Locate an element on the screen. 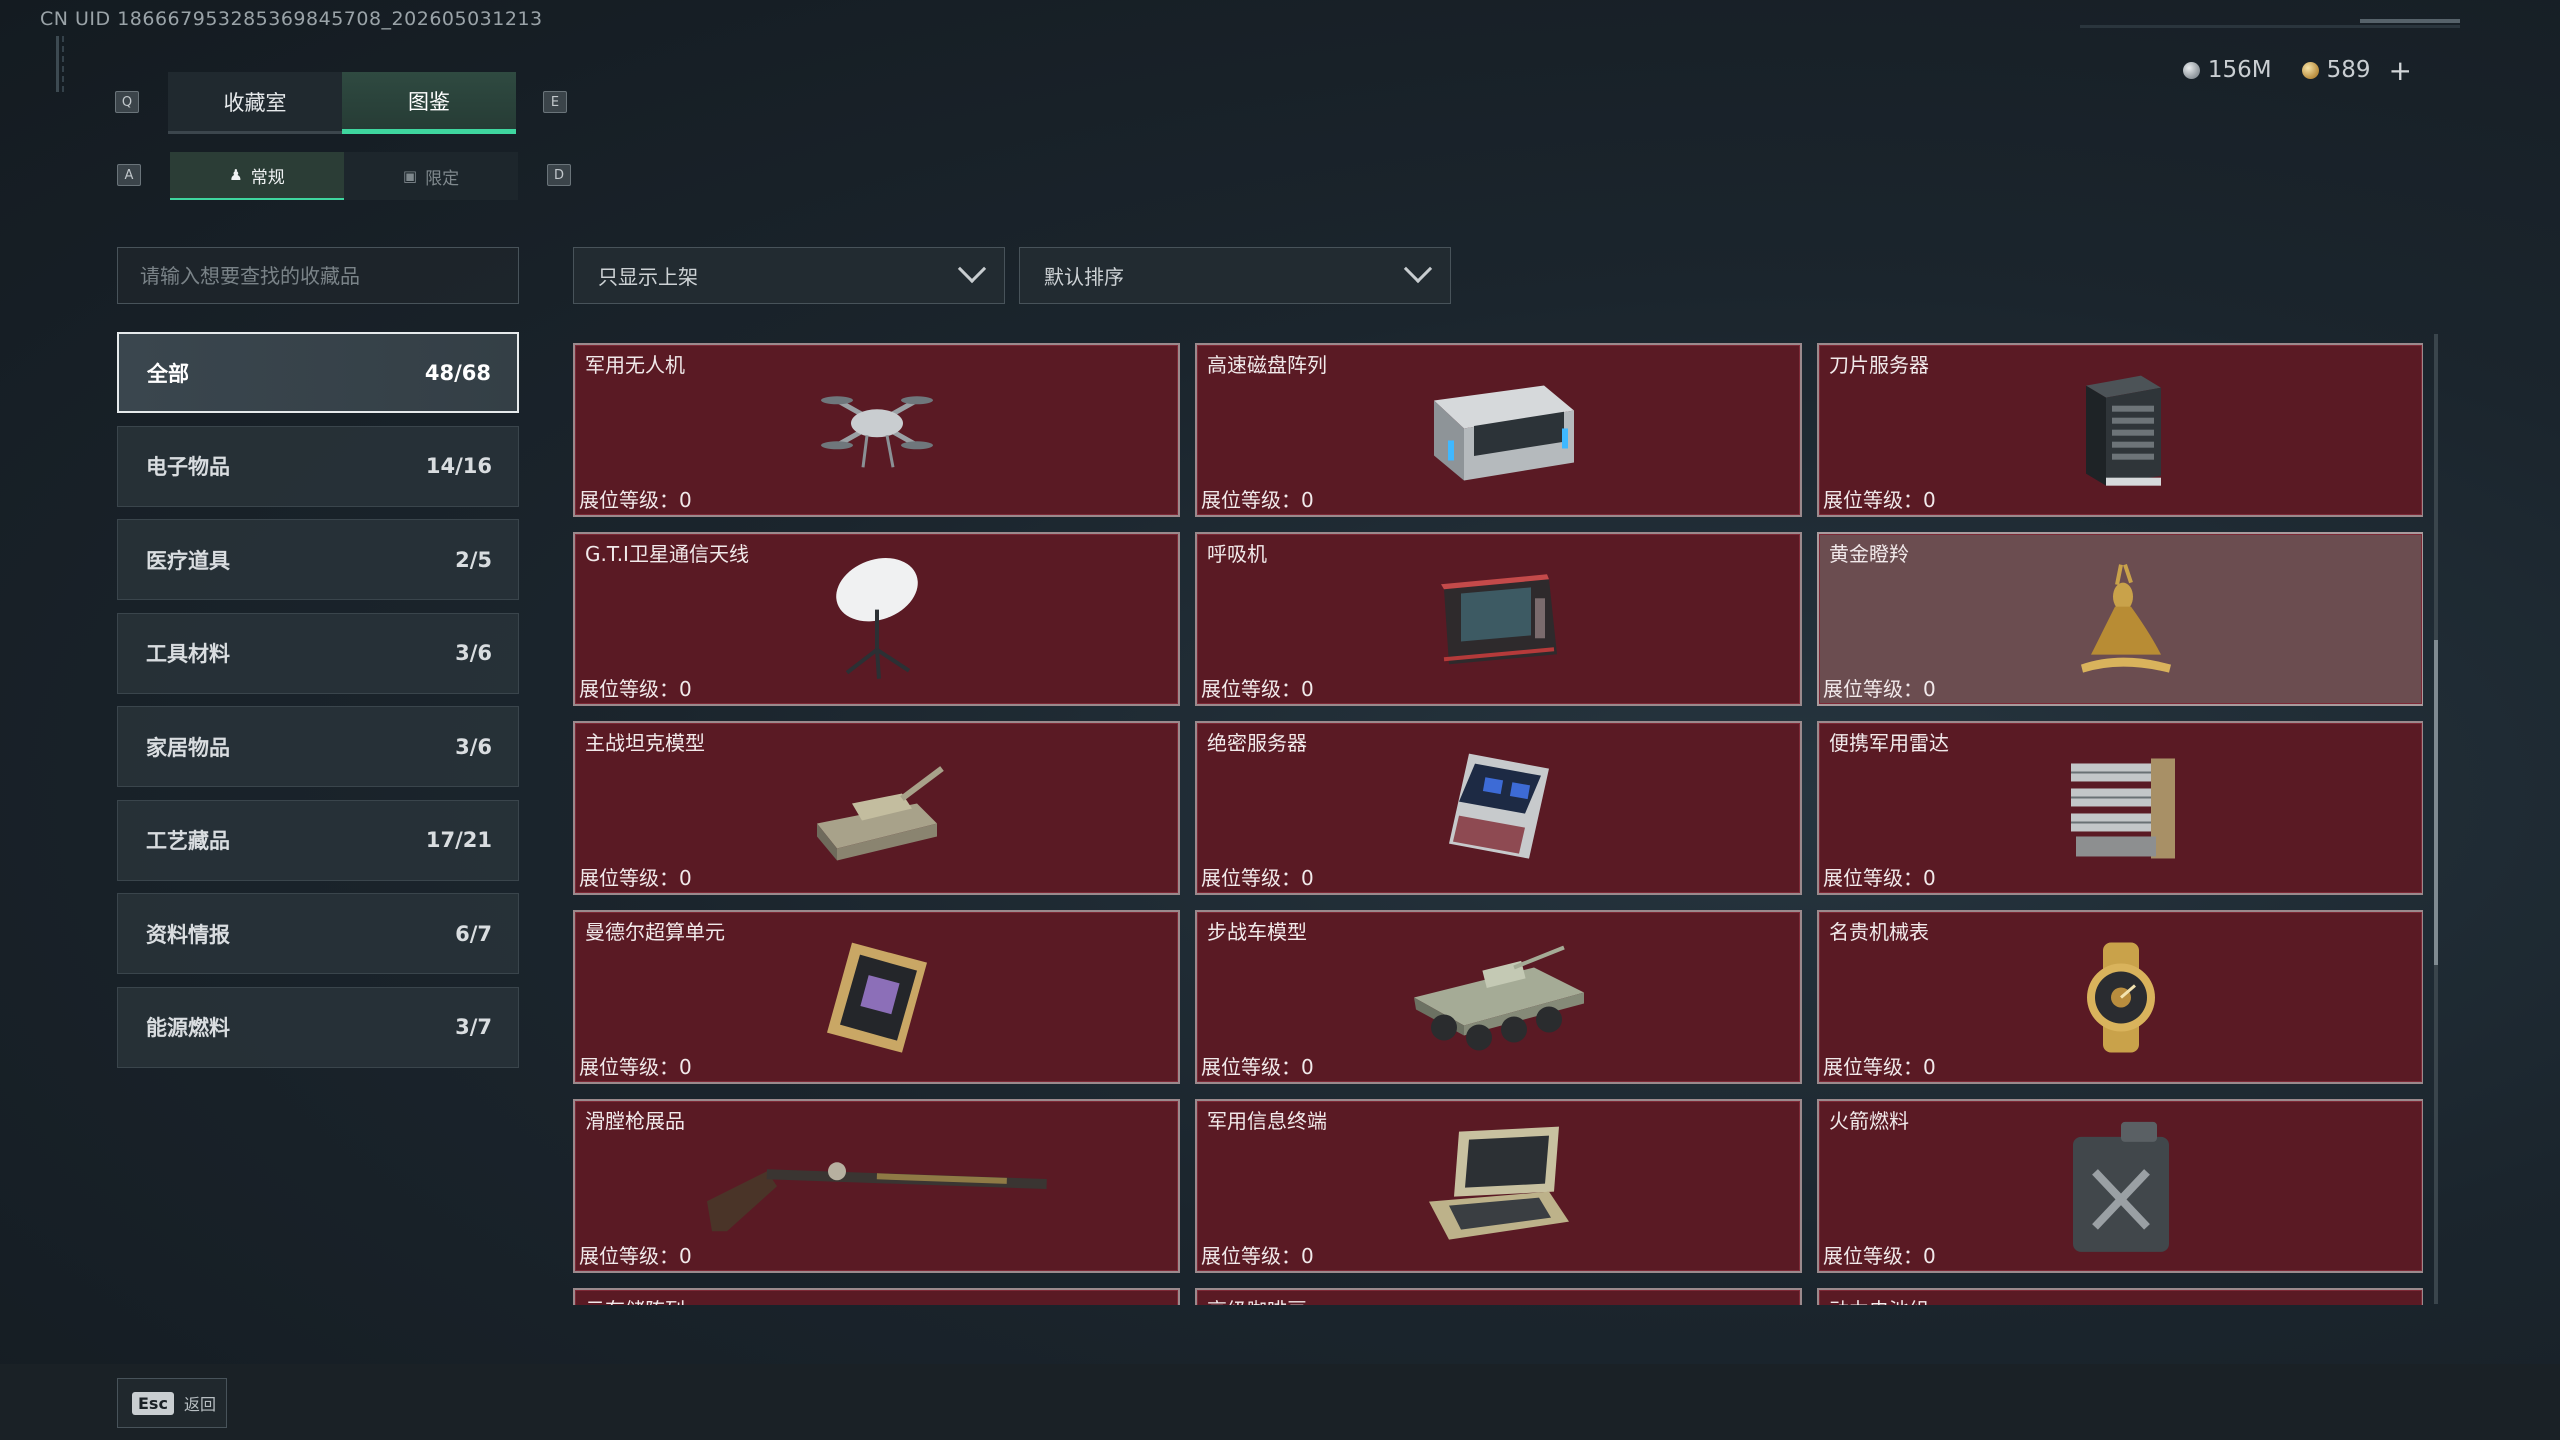 This screenshot has width=2560, height=1440. item-card: 高级咖啡豆 is located at coordinates (1498, 1296).